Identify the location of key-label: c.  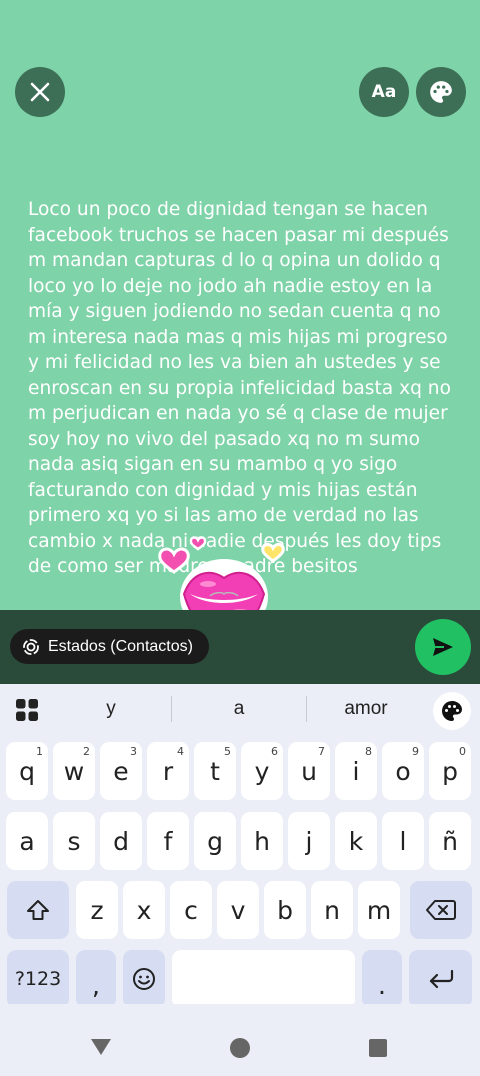
(191, 910).